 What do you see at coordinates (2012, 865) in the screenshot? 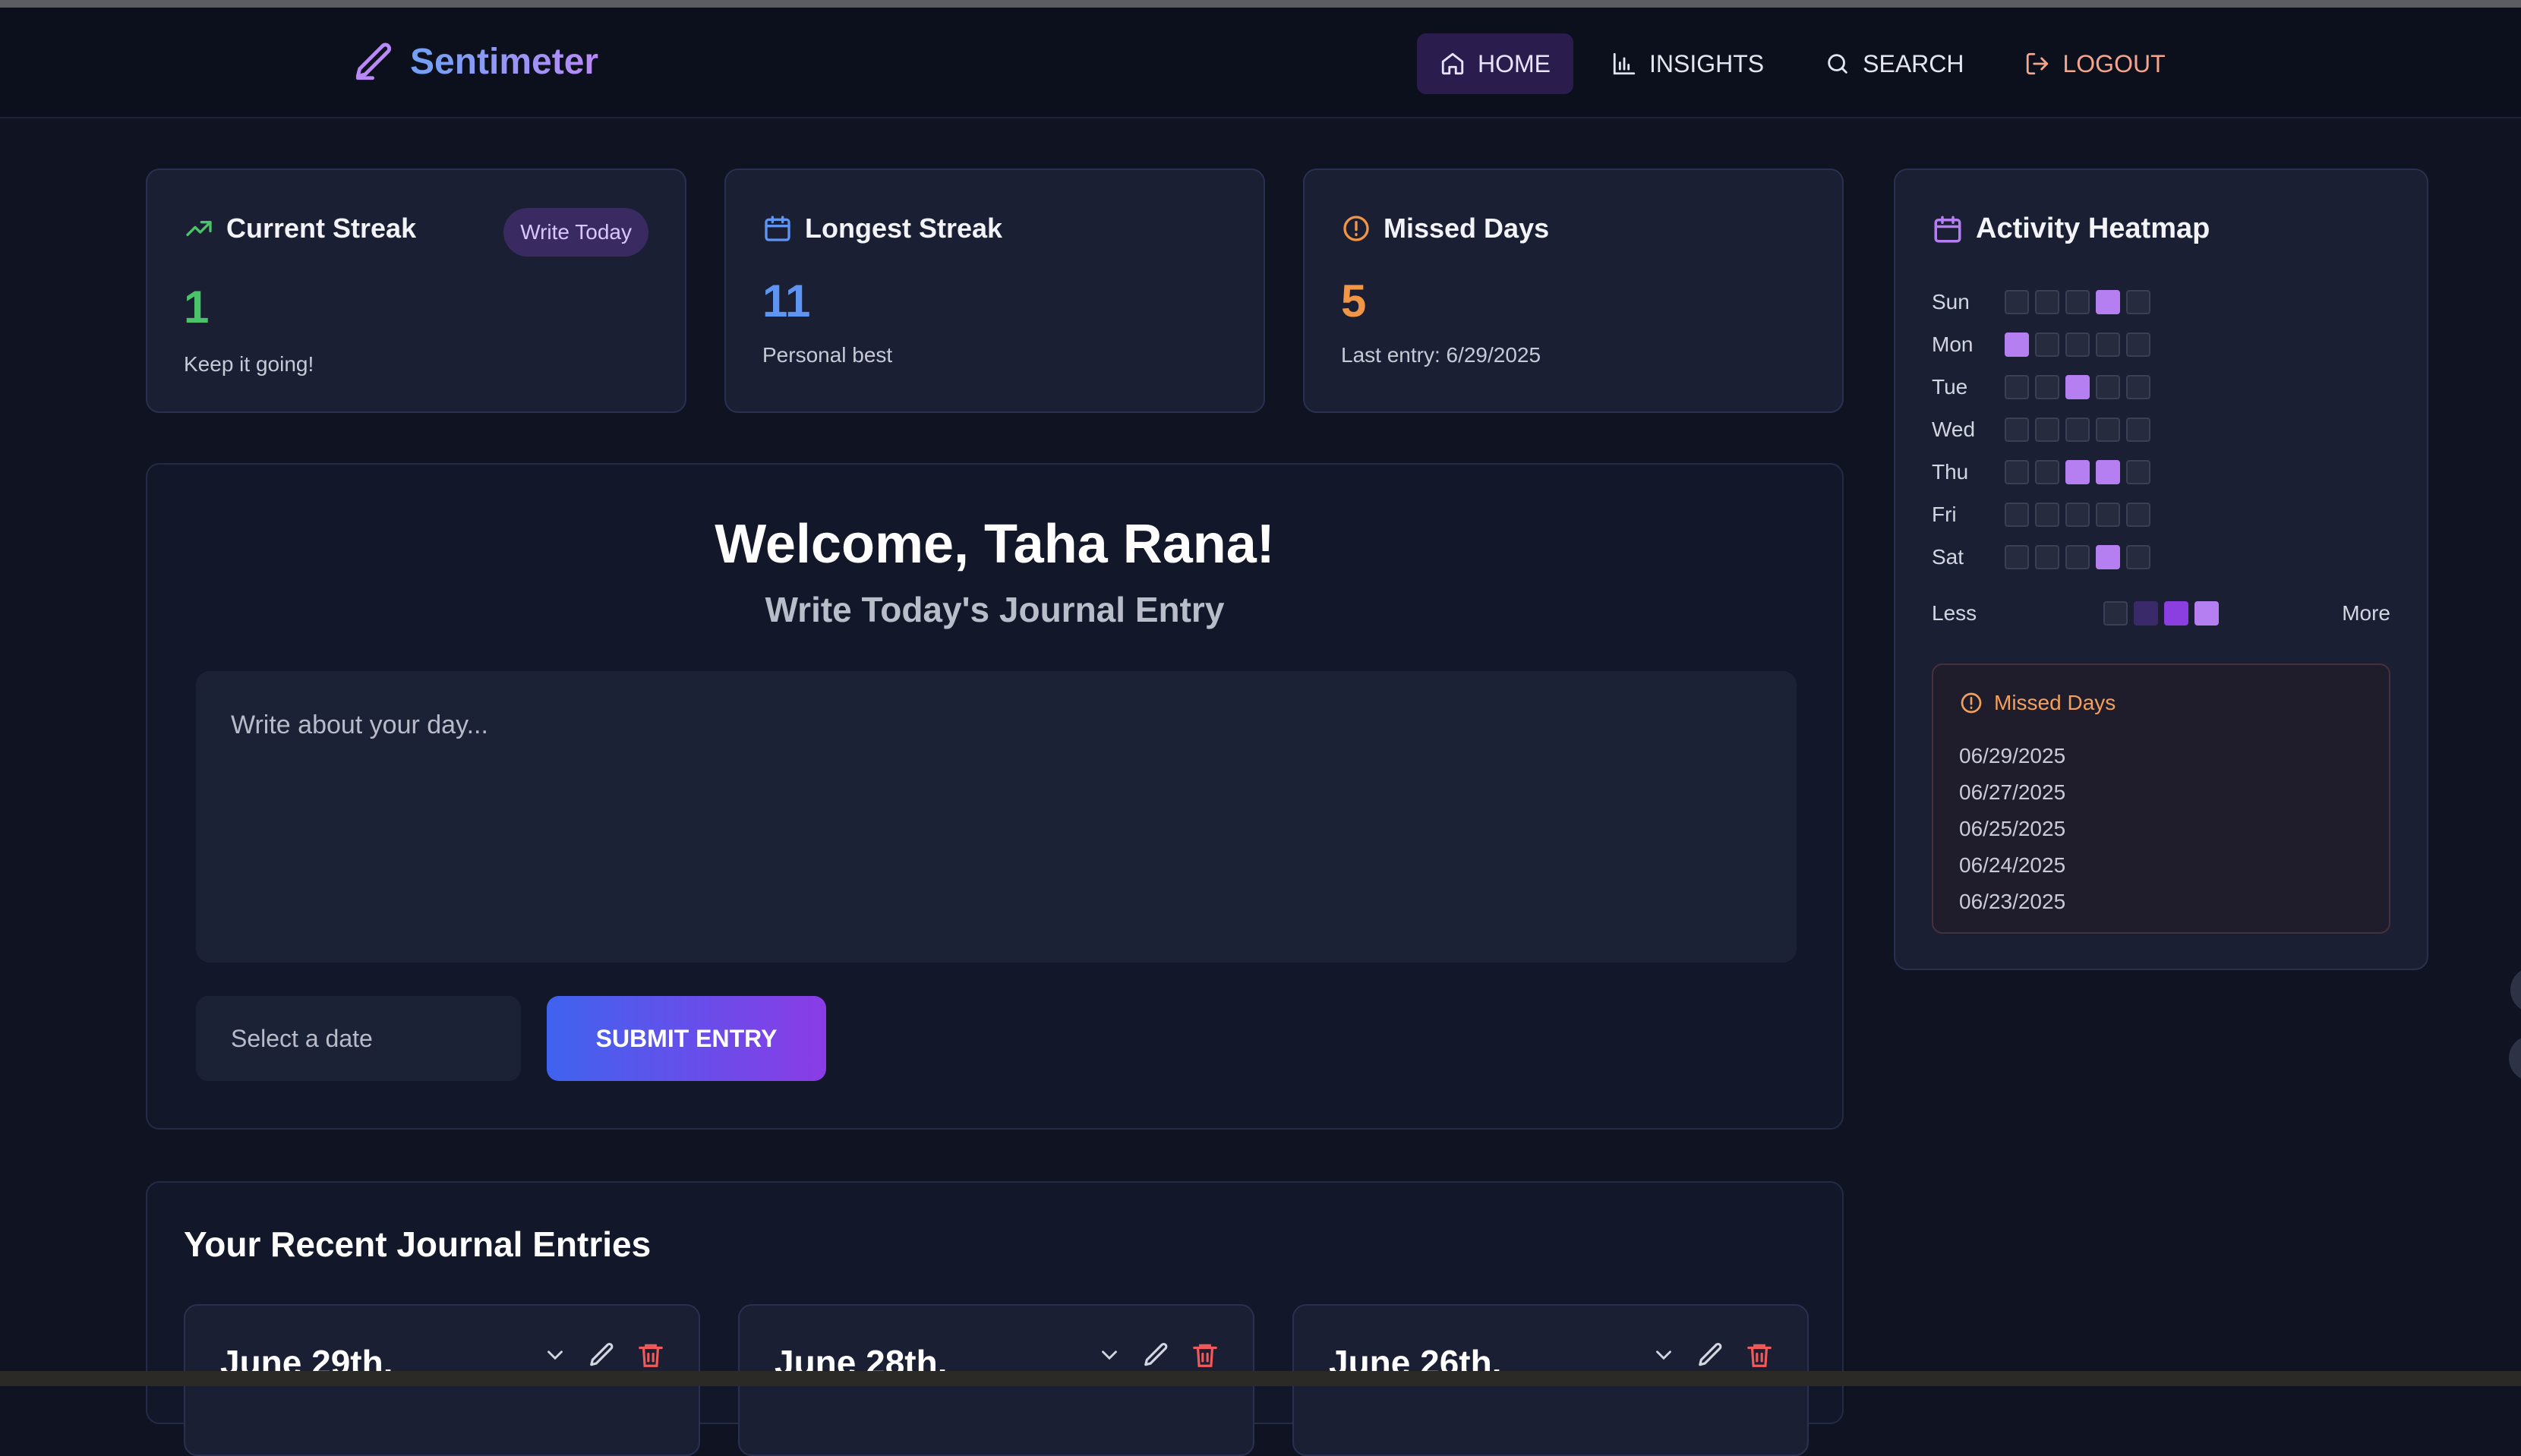
I see `missed-date: 06/24/2025` at bounding box center [2012, 865].